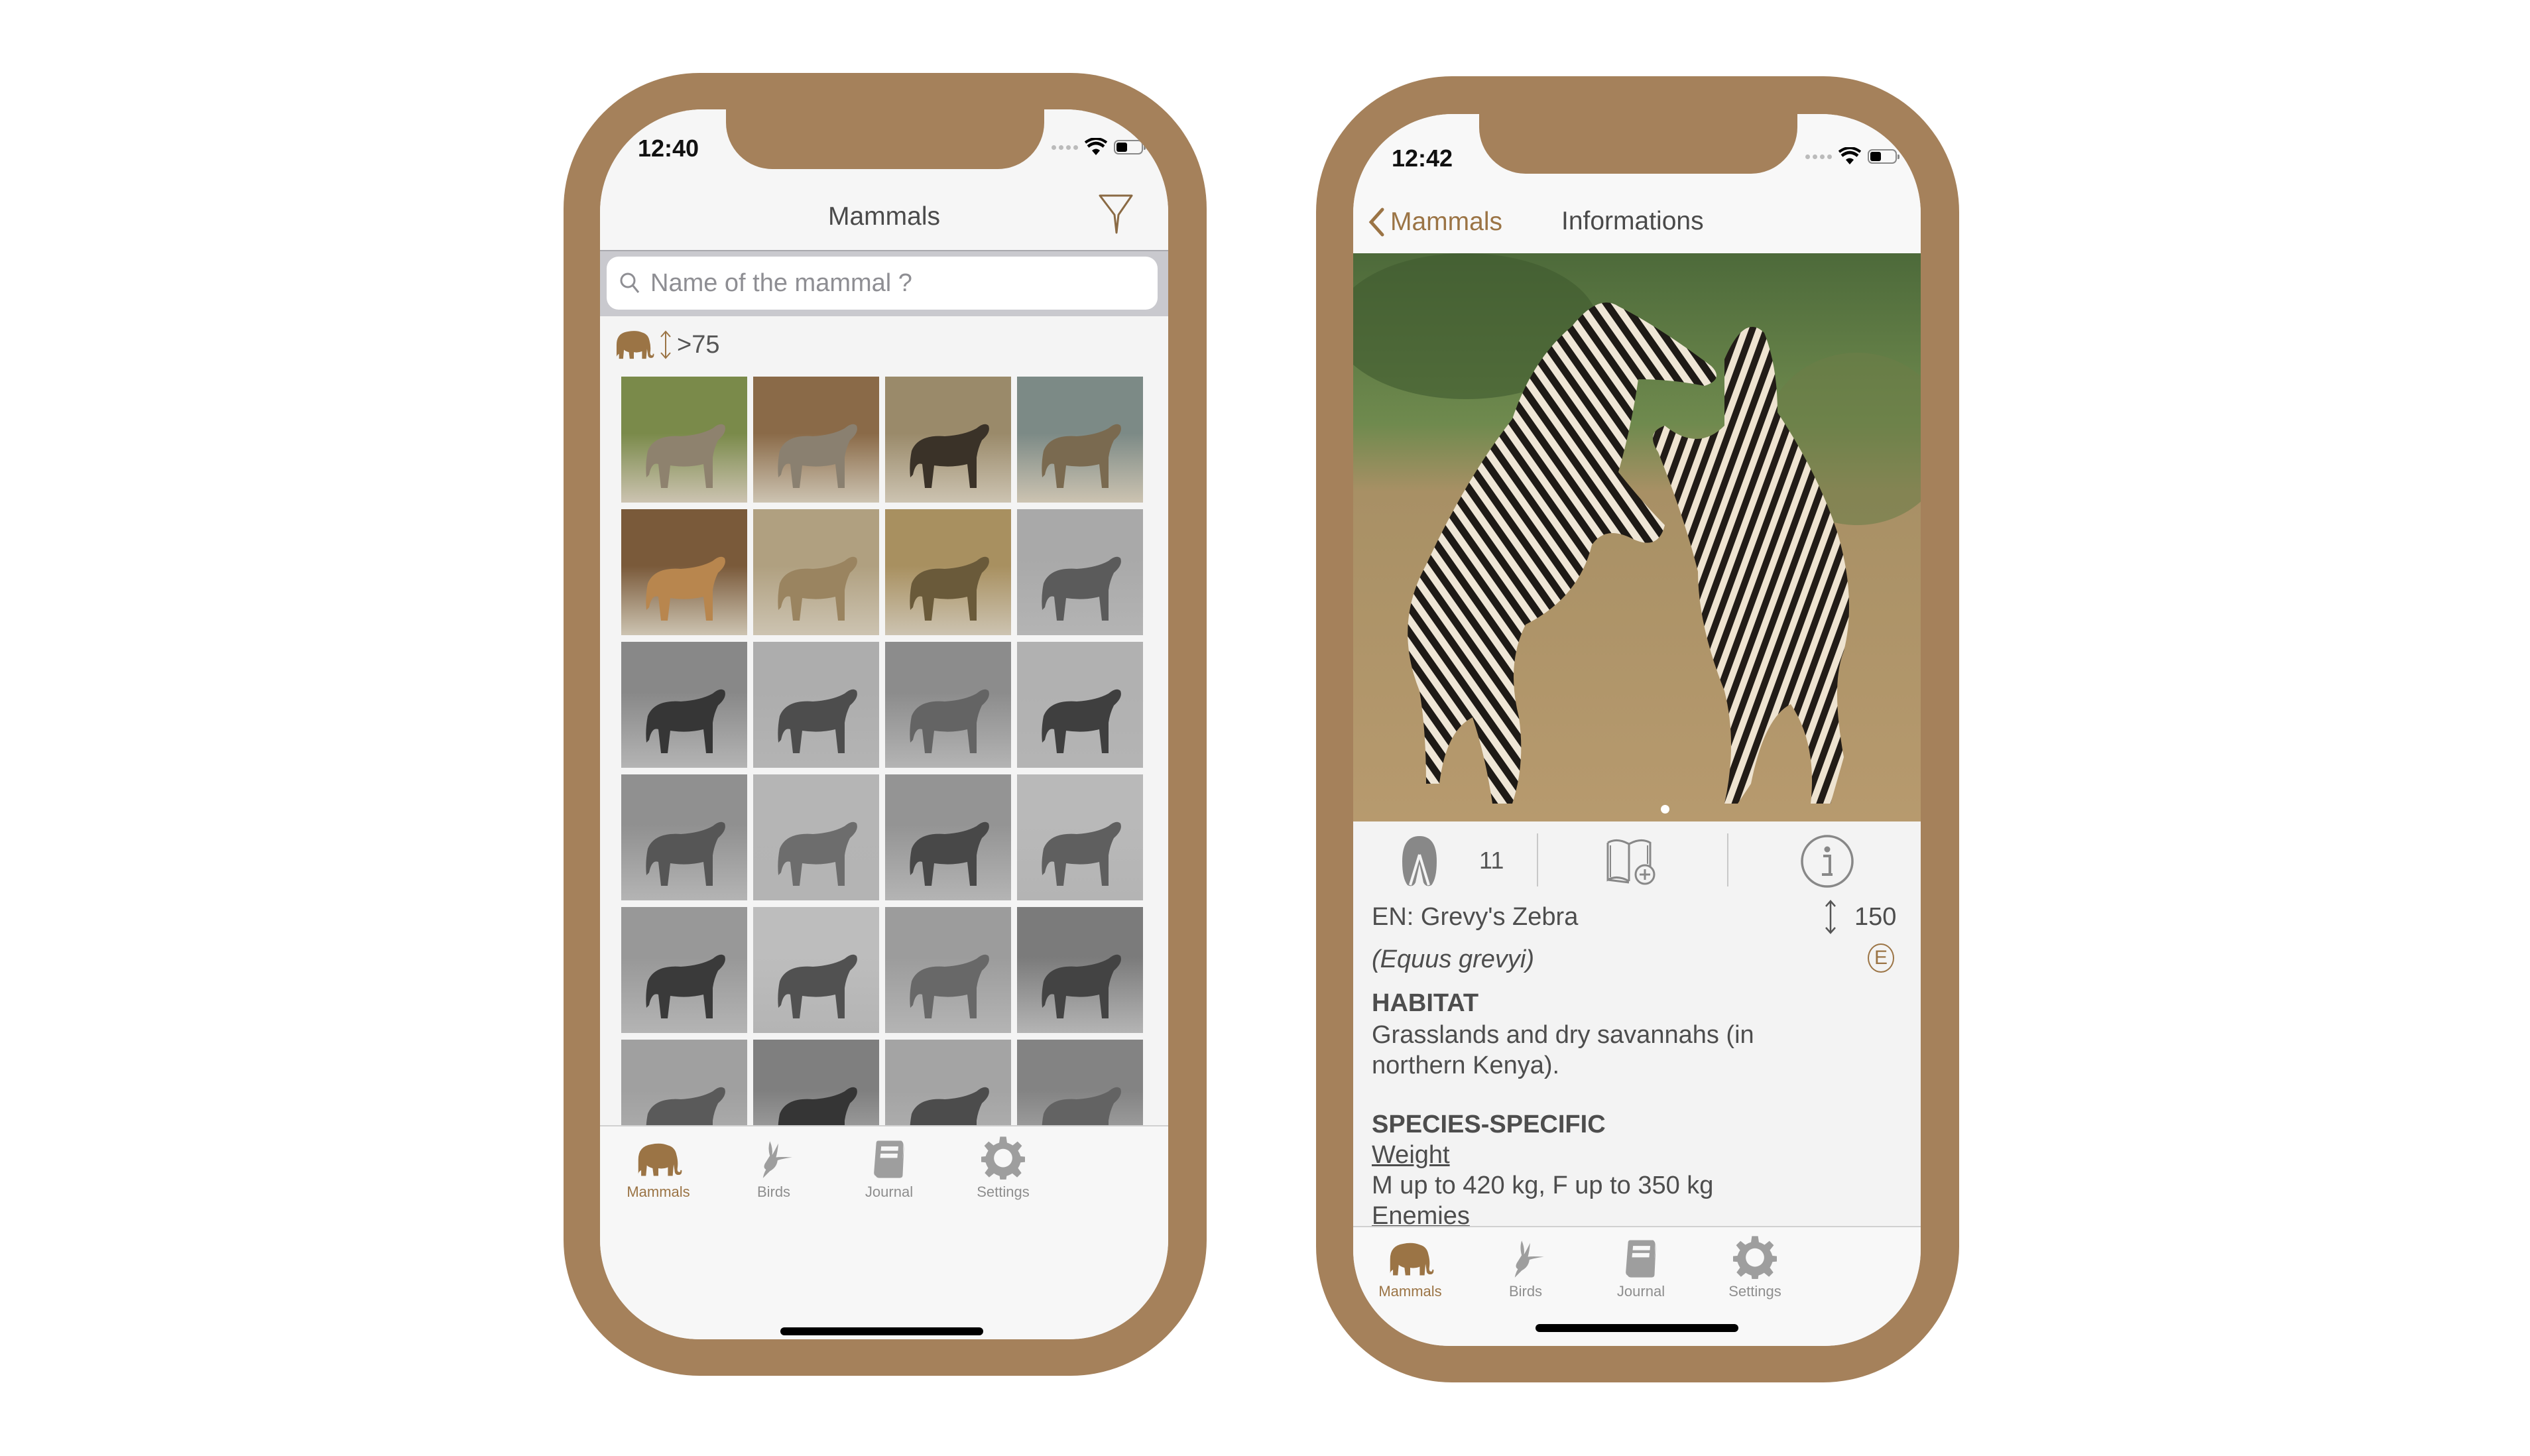 The width and height of the screenshot is (2530, 1456). Describe the element at coordinates (1631, 861) in the screenshot. I see `book-add-icon` at that location.